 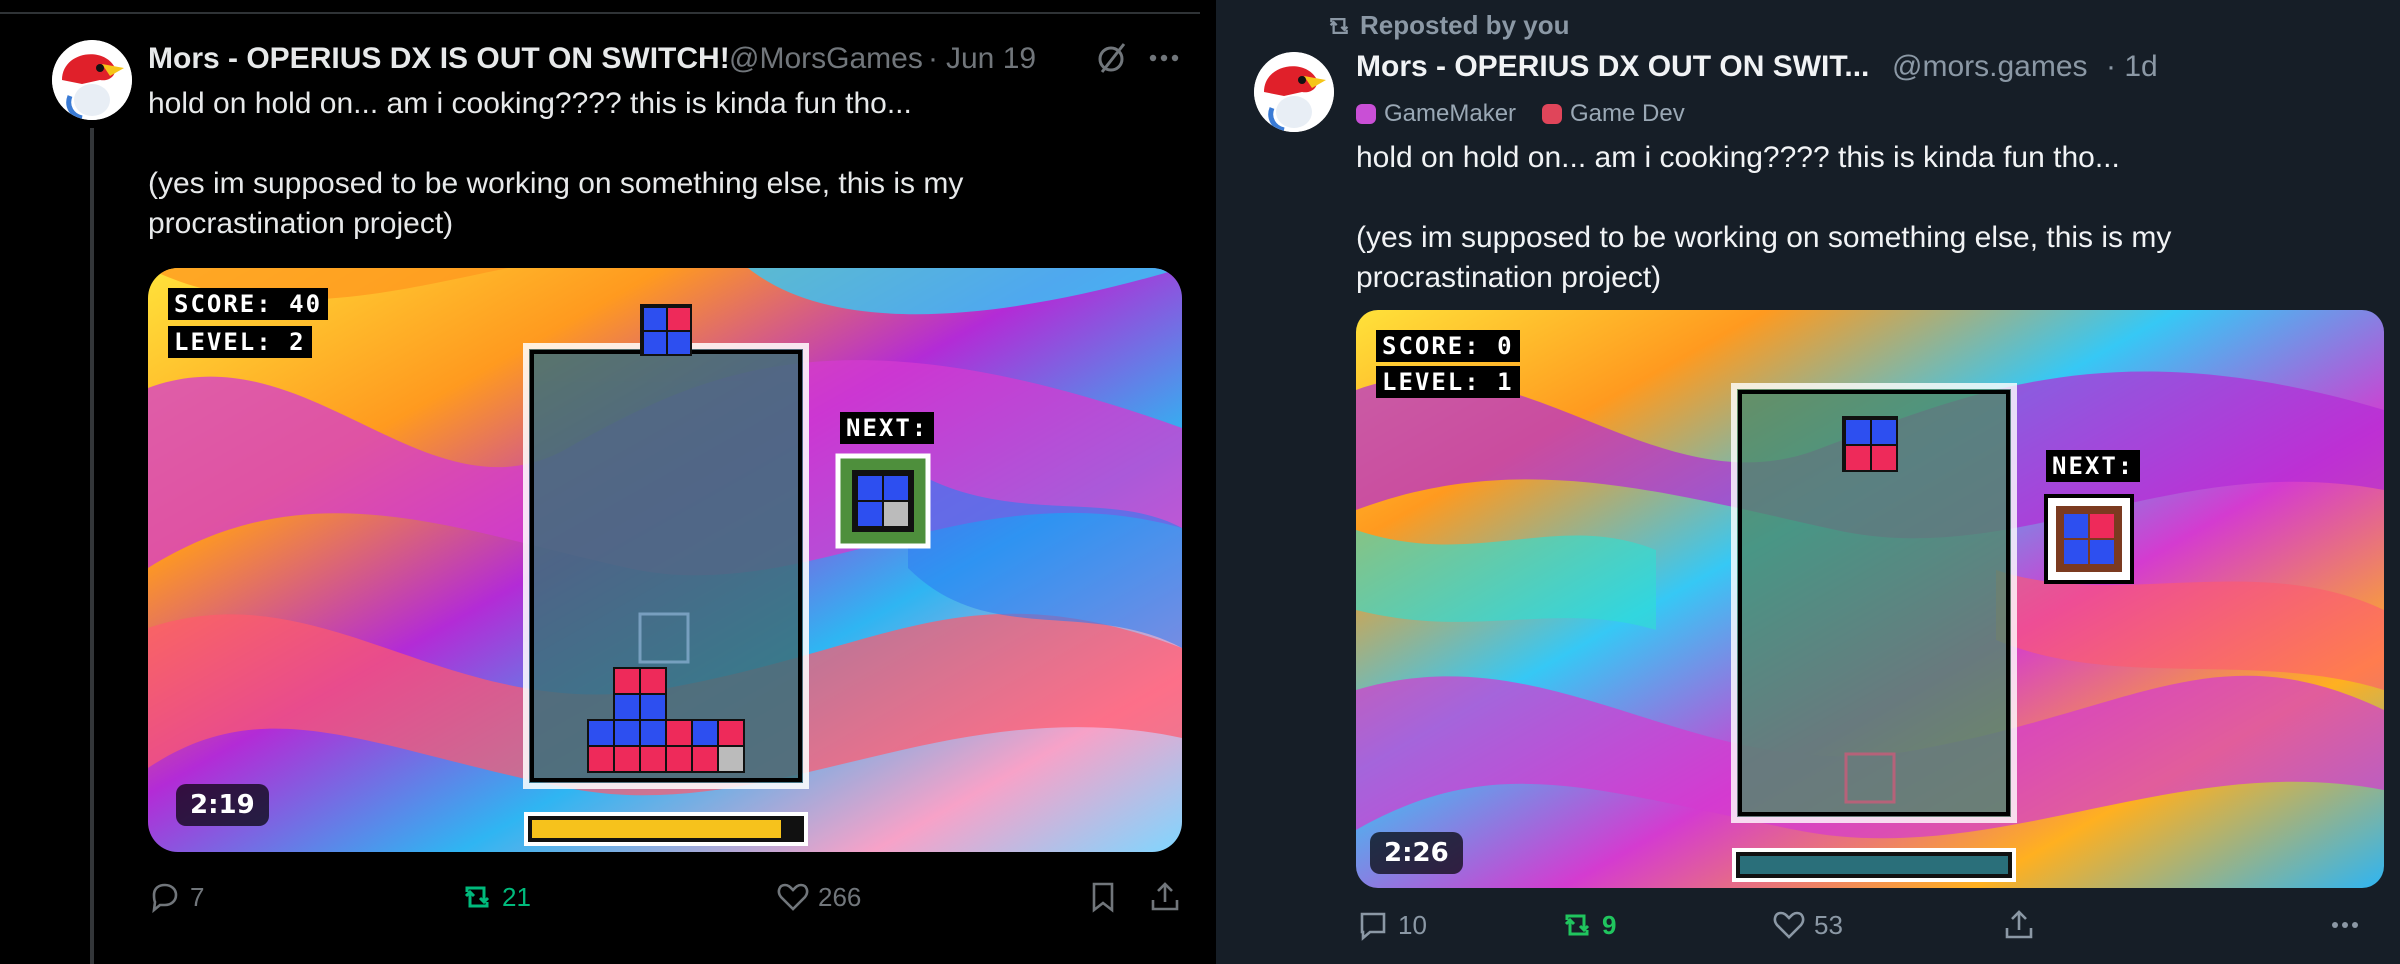 I want to click on post-time: · 1d, so click(x=2132, y=67).